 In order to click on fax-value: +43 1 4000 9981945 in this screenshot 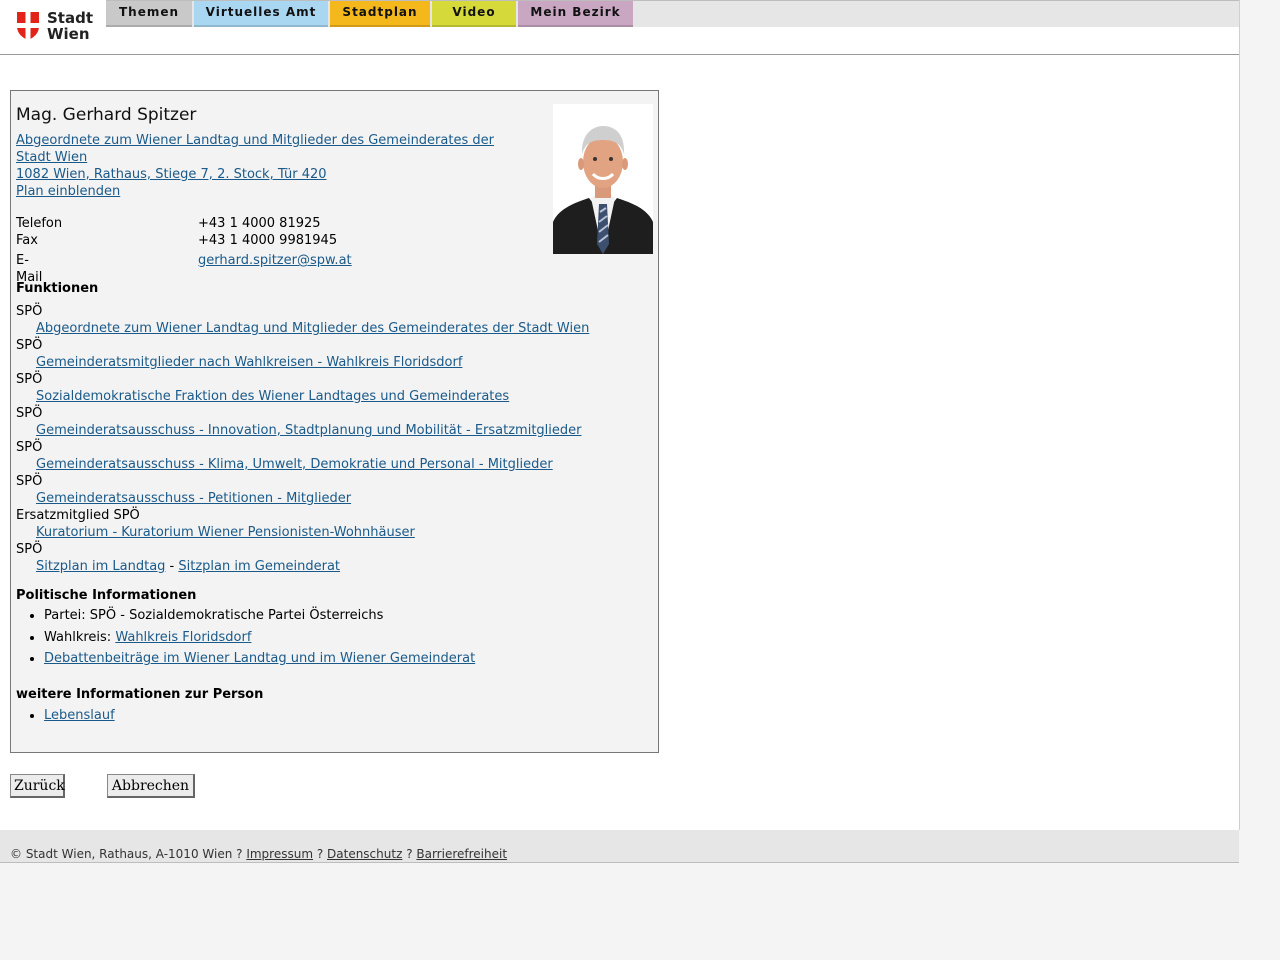, I will do `click(268, 240)`.